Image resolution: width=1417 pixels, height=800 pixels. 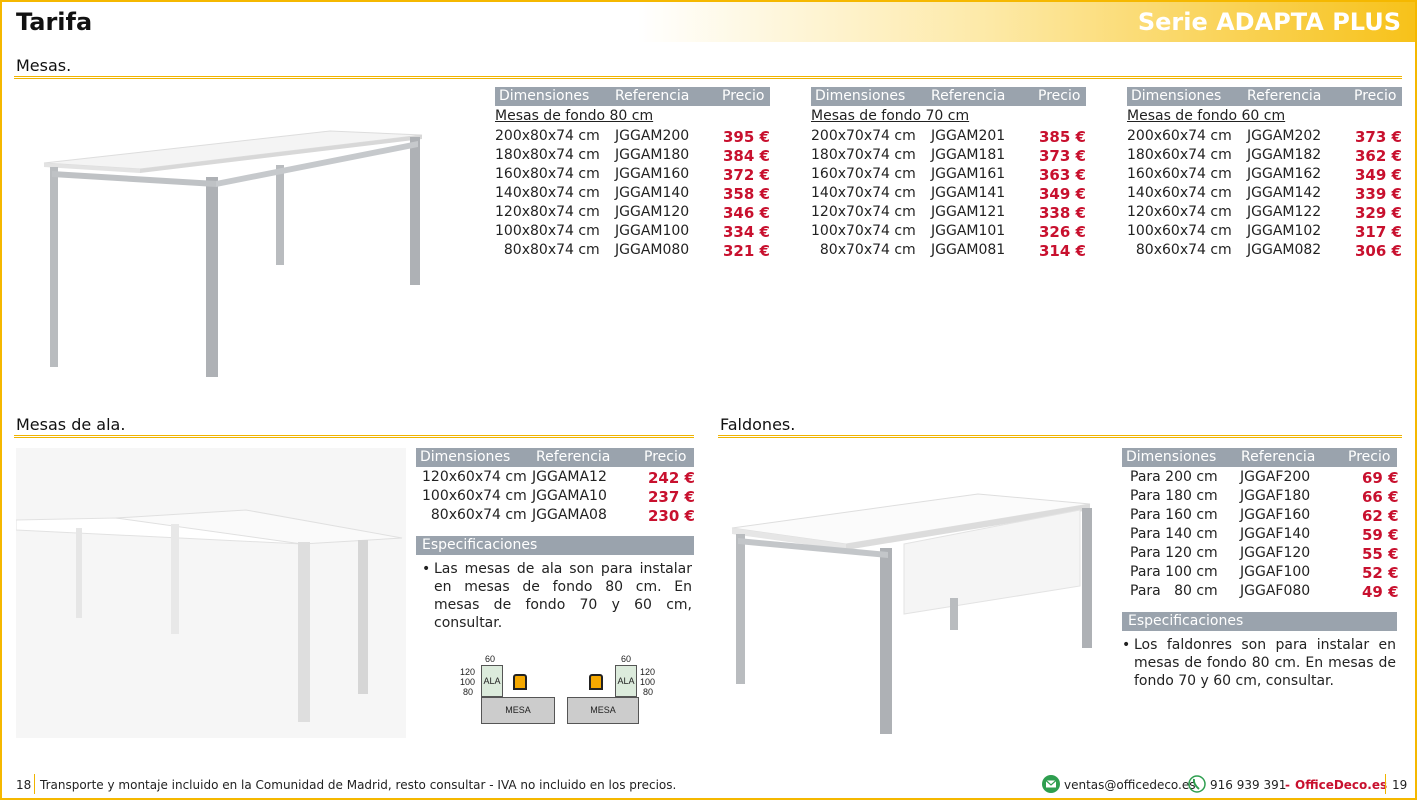 I want to click on table-row: 200x60x74 cm JGGAM202 373 €, so click(x=1264, y=137).